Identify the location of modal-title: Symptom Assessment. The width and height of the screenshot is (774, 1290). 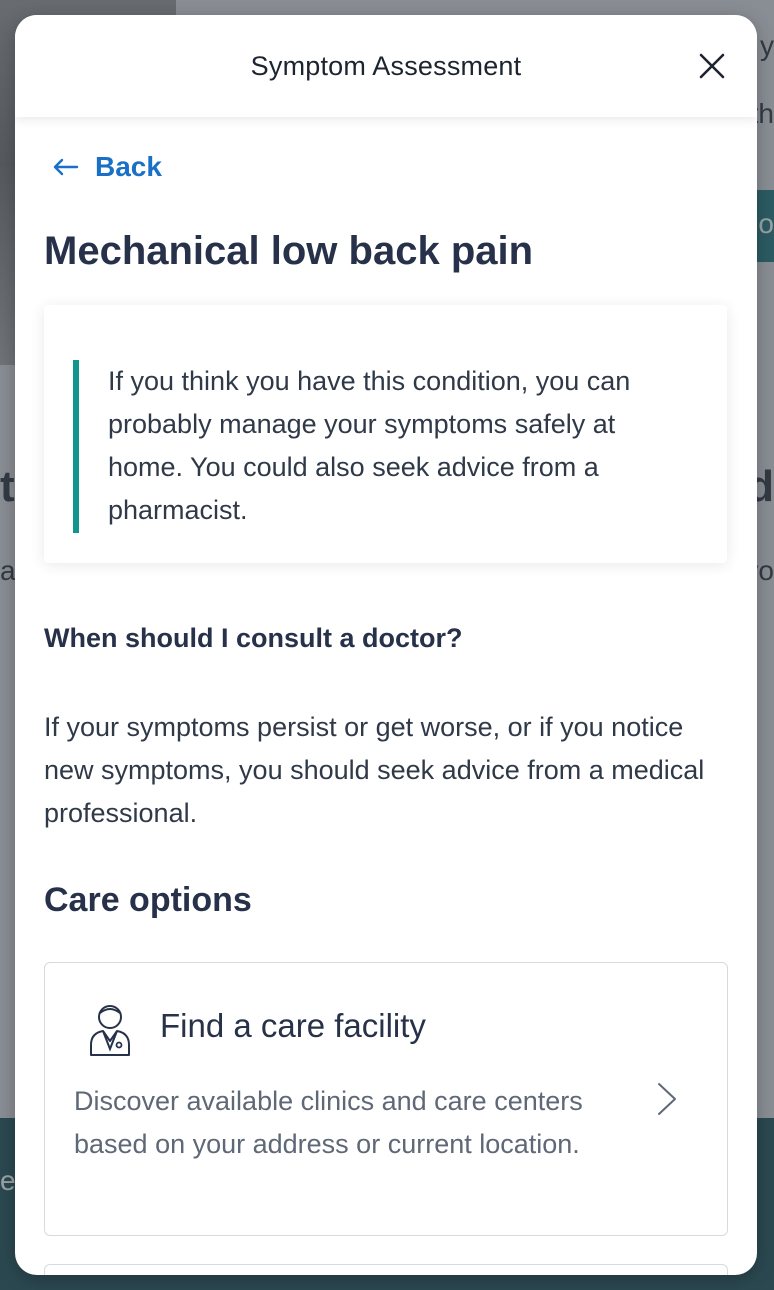
(386, 65).